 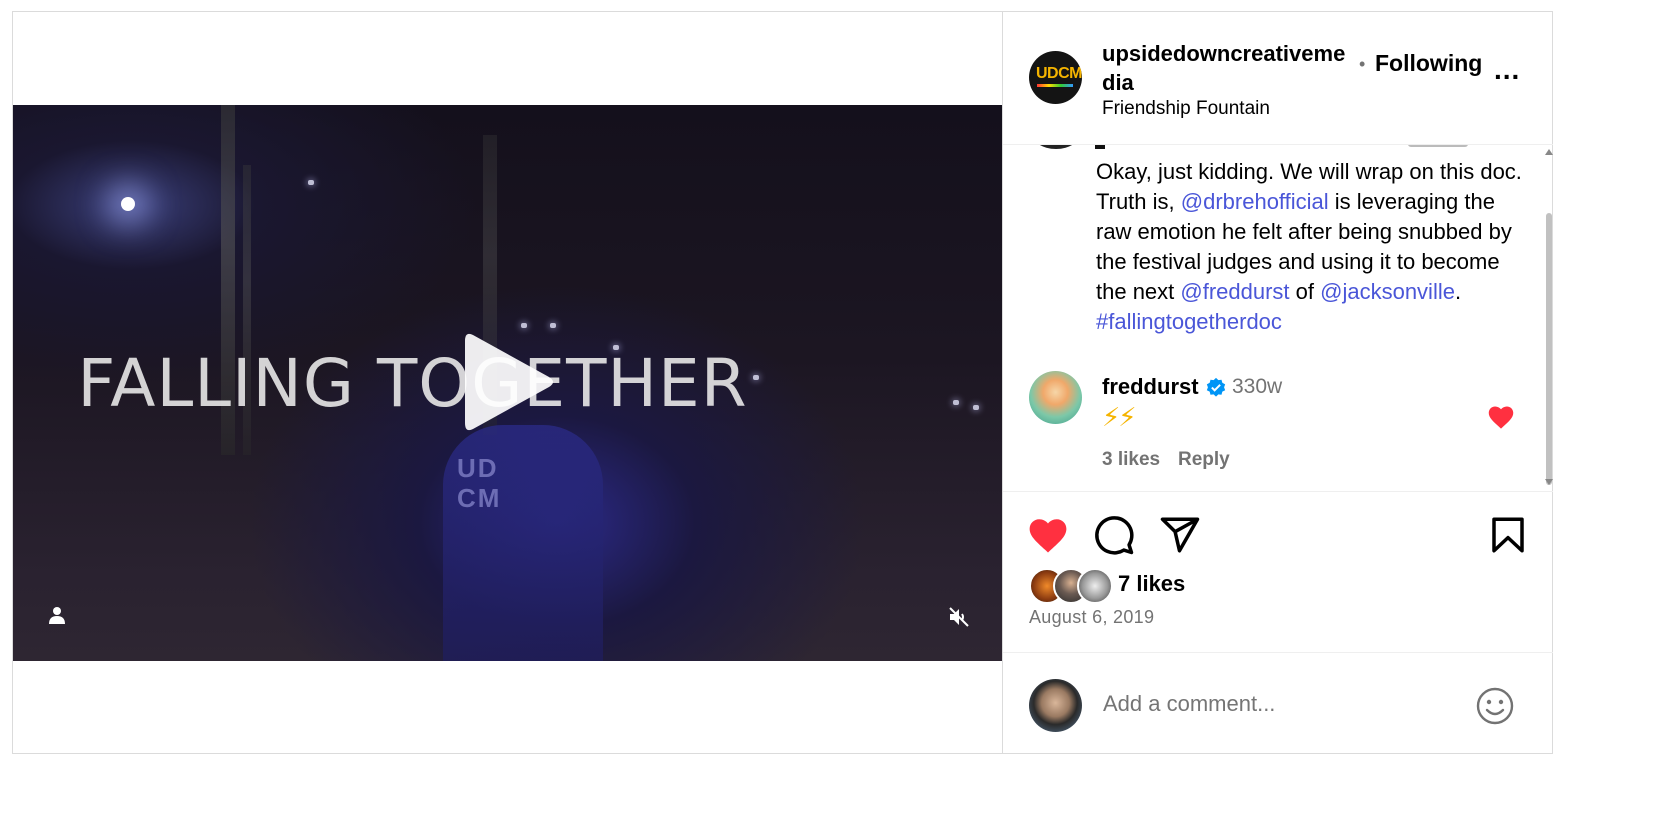 What do you see at coordinates (1501, 417) in the screenshot?
I see `comment-like-heart-icon` at bounding box center [1501, 417].